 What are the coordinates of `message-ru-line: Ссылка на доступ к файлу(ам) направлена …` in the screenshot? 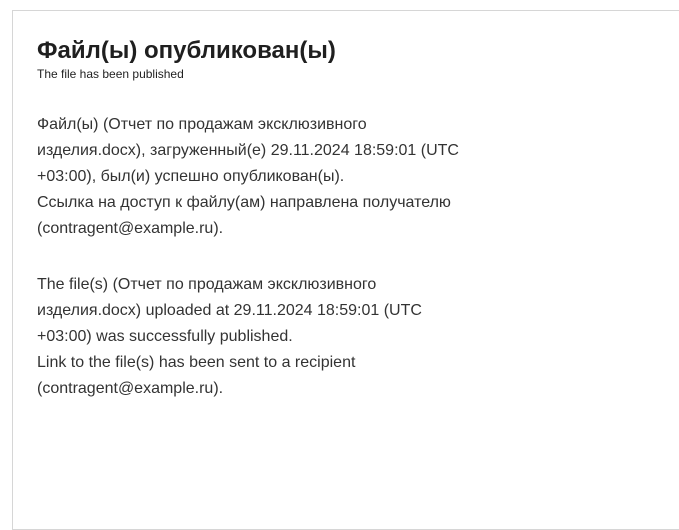 It's located at (244, 202).